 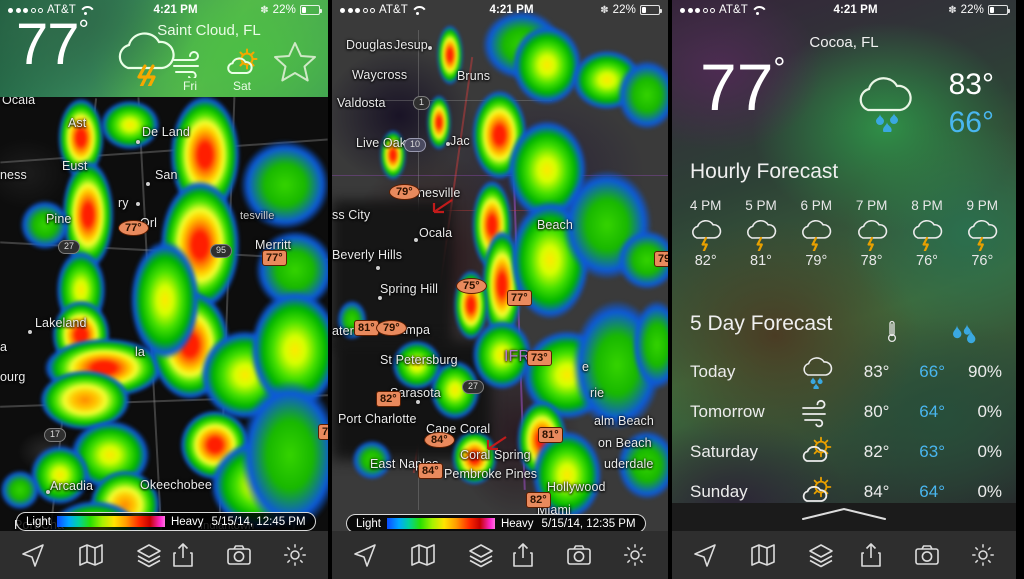 I want to click on map-city-label: Bruns, so click(x=474, y=76).